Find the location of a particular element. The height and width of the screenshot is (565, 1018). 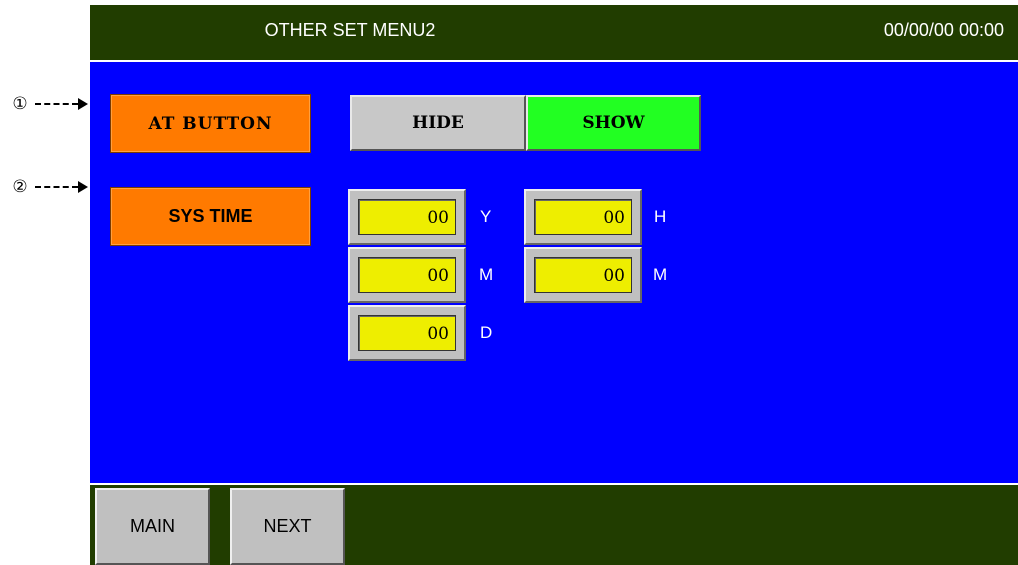

sys-time-label: SYS TIME is located at coordinates (210, 216).